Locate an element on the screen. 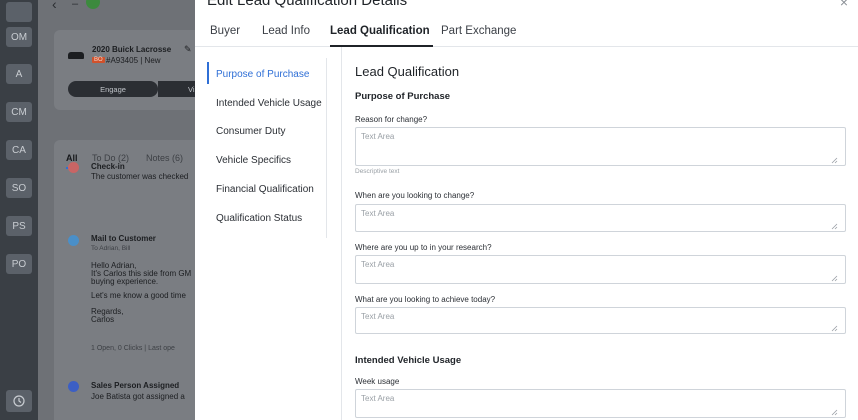  mail-line6: Carlos is located at coordinates (103, 319).